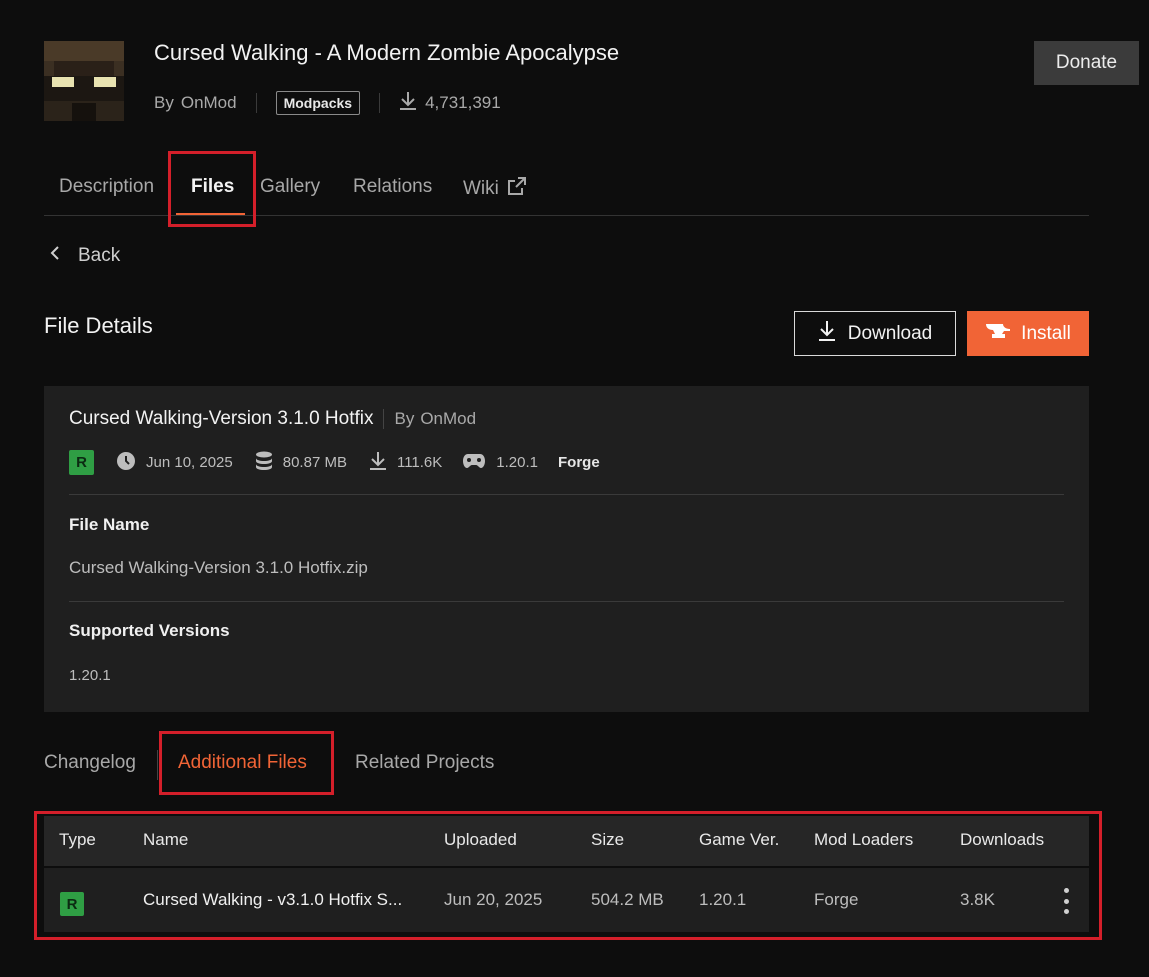  I want to click on project-avatar, so click(84, 81).